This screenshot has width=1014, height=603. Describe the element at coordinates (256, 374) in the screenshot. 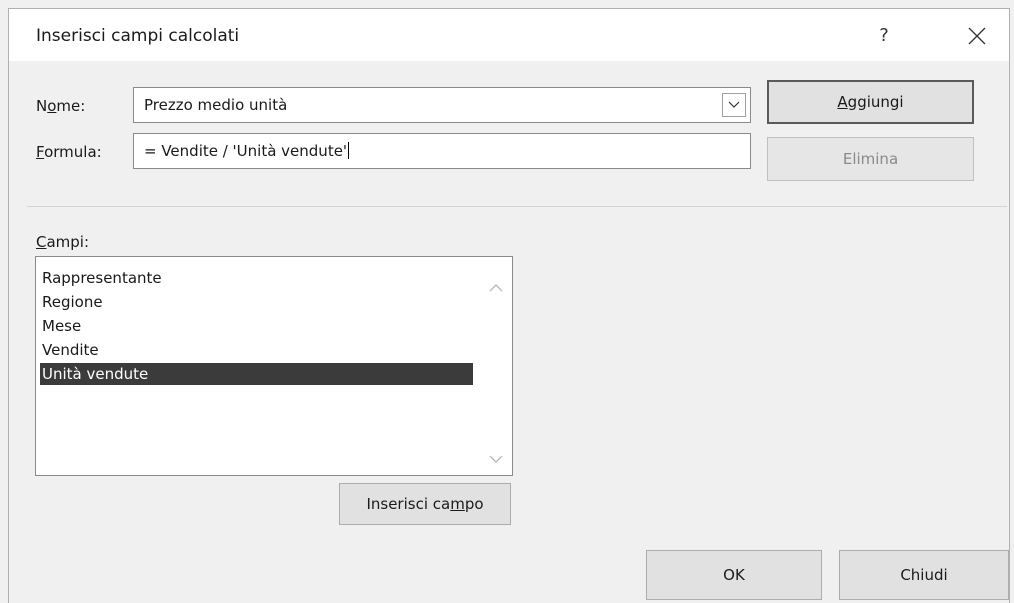

I see `list-item-selected: Unità vendute` at that location.